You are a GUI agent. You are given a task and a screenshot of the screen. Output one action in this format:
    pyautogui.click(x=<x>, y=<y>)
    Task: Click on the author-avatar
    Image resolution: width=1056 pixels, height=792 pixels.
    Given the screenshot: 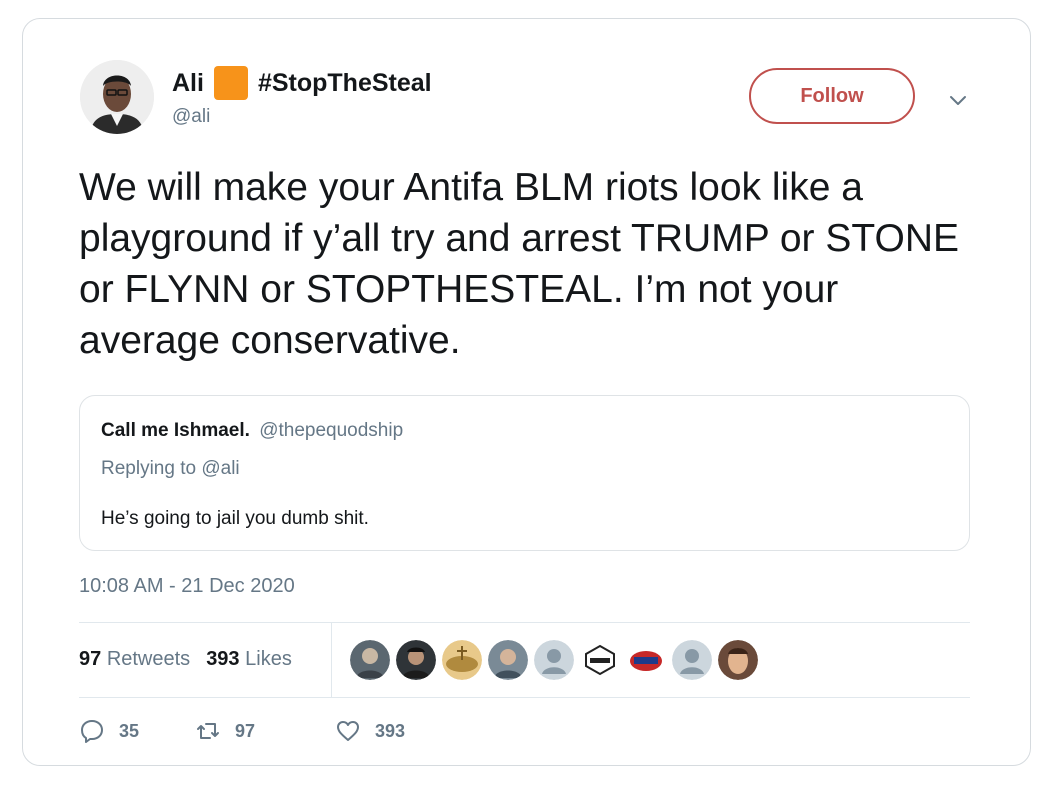 What is the action you would take?
    pyautogui.click(x=117, y=97)
    